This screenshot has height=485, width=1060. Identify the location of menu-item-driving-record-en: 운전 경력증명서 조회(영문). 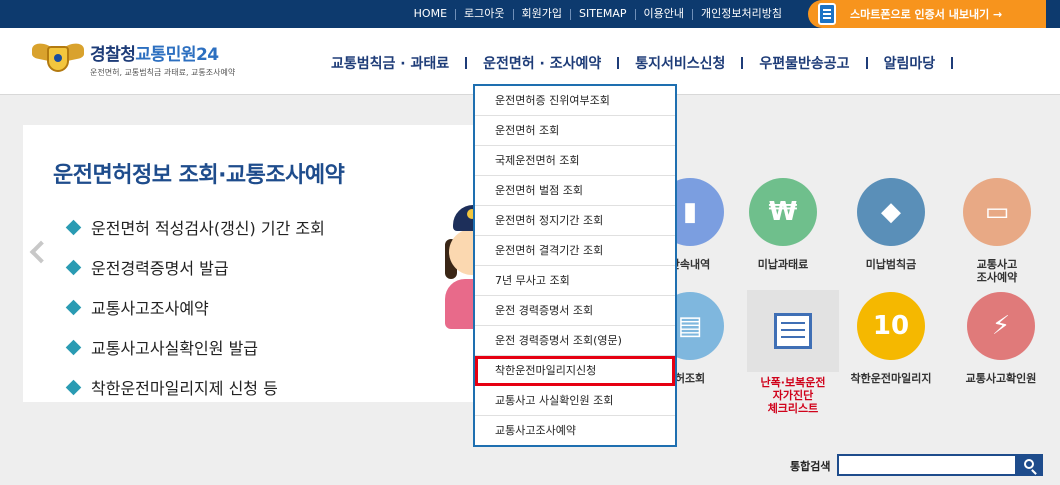
(575, 341).